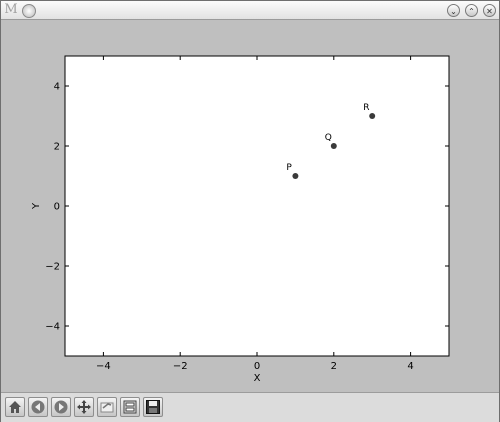  I want to click on data-point-q, so click(333, 146).